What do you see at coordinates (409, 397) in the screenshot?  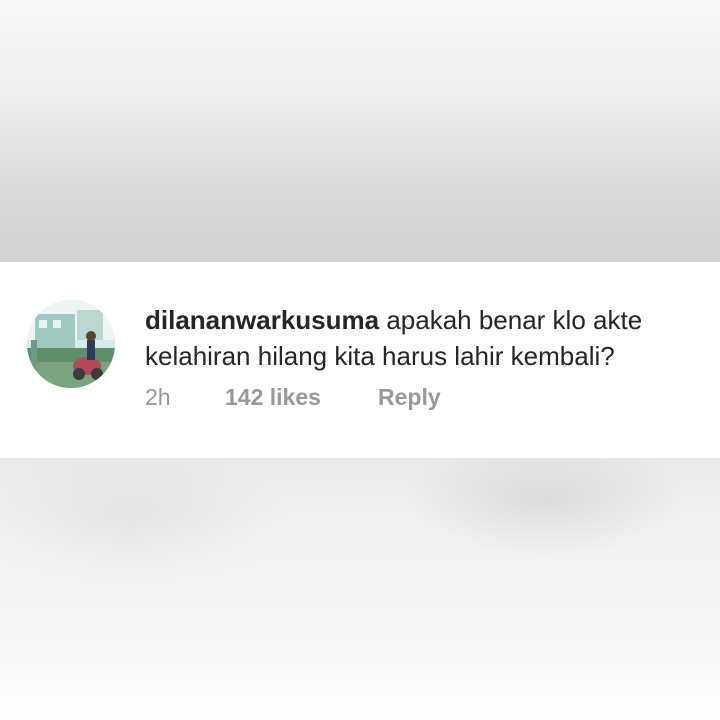 I see `reply-button: Reply` at bounding box center [409, 397].